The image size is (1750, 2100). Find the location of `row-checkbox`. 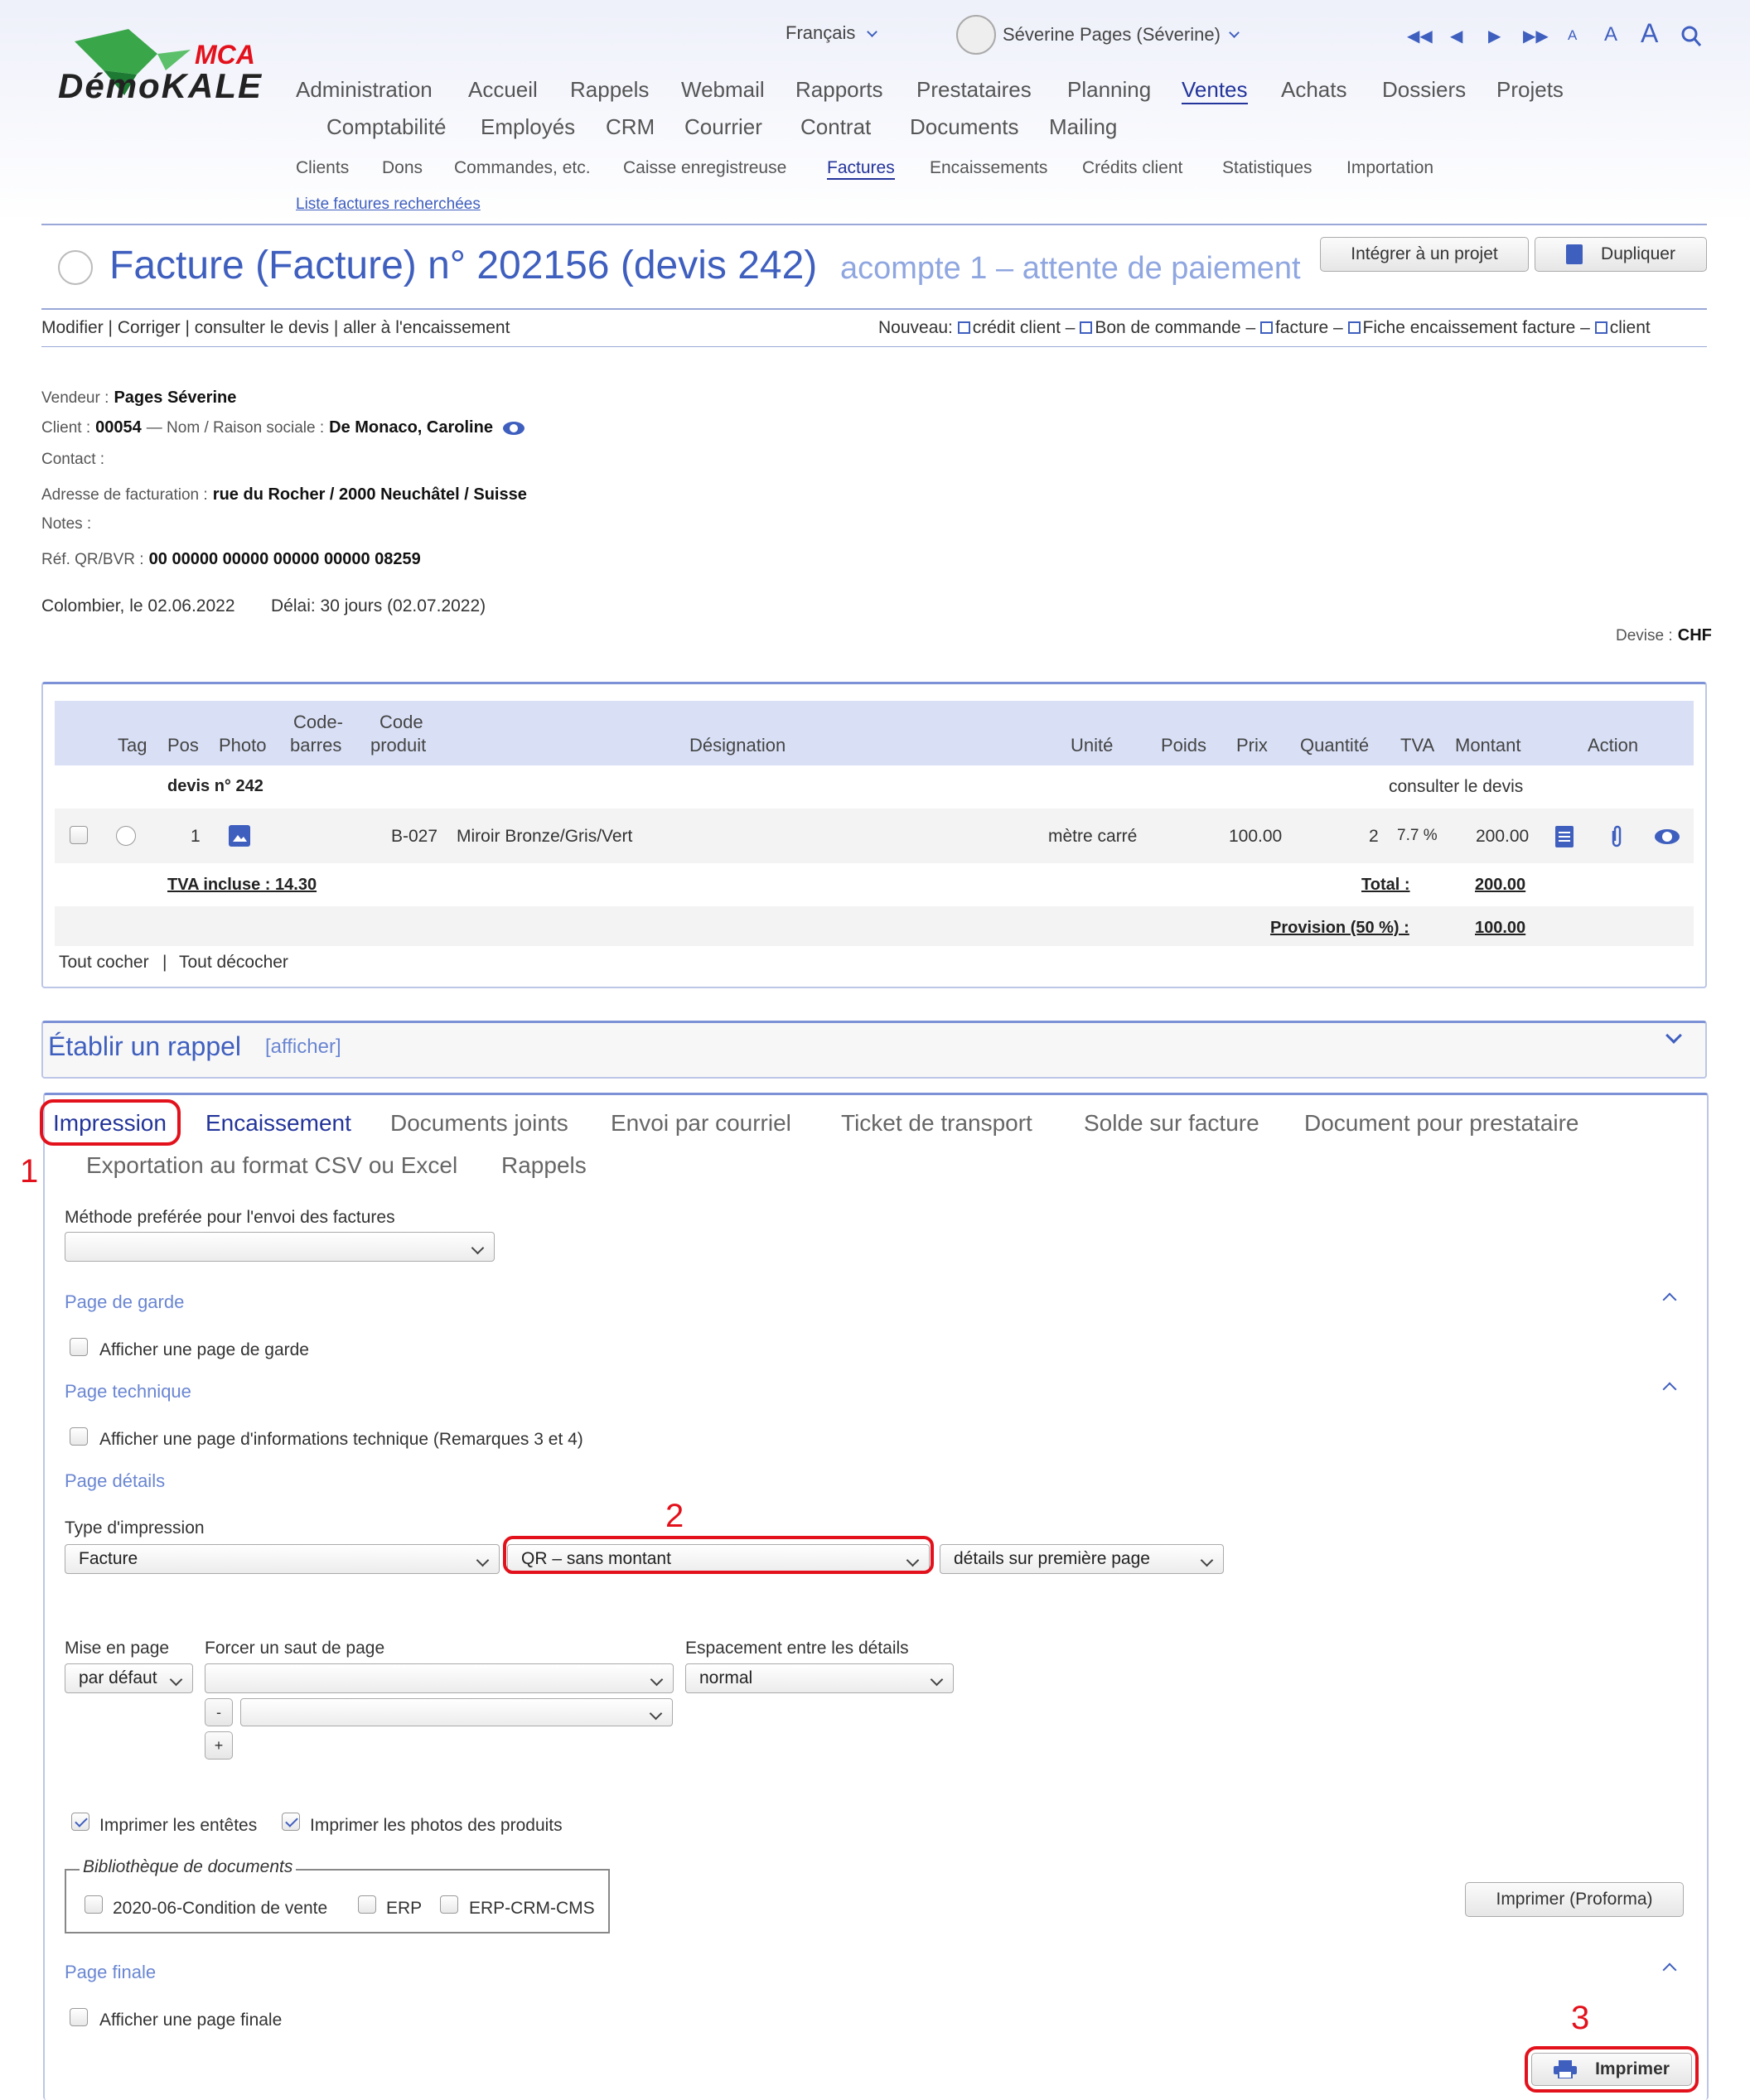

row-checkbox is located at coordinates (79, 835).